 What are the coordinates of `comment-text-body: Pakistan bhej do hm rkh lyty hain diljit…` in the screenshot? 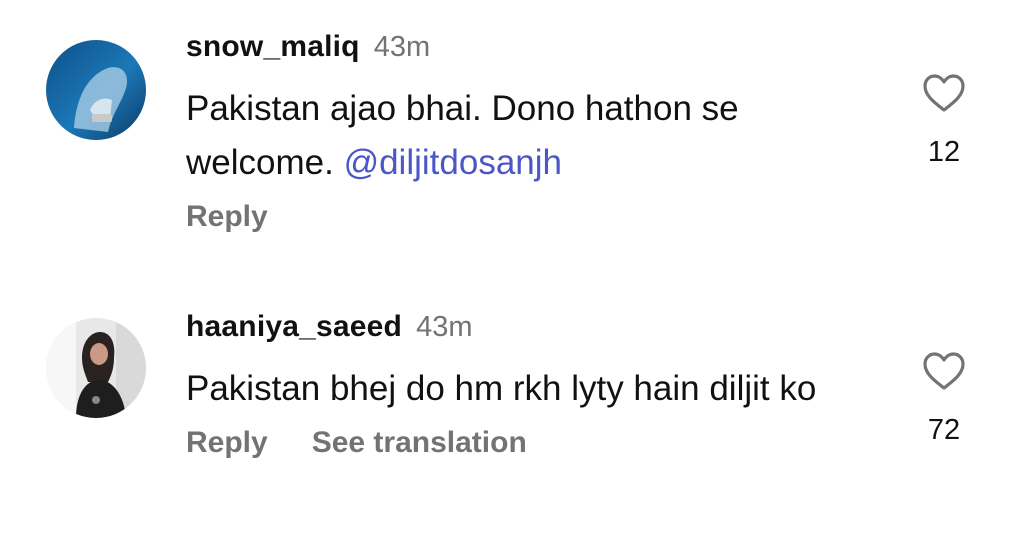 It's located at (501, 388).